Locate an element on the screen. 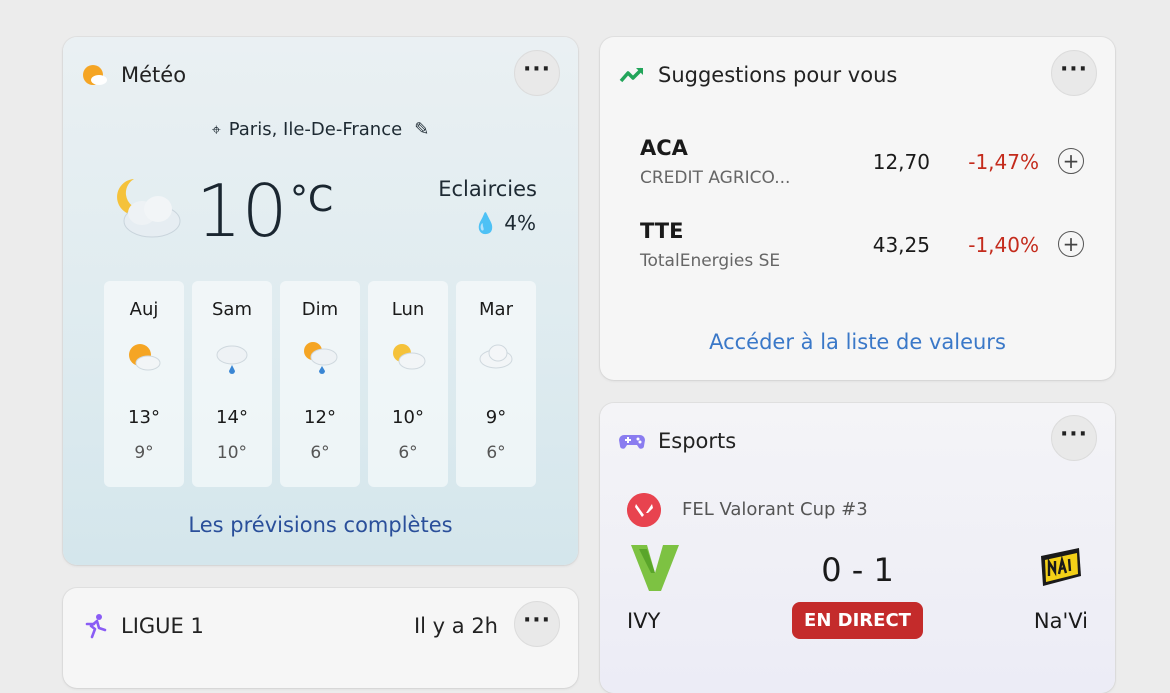 The width and height of the screenshot is (1170, 693). rain-icon is located at coordinates (232, 359).